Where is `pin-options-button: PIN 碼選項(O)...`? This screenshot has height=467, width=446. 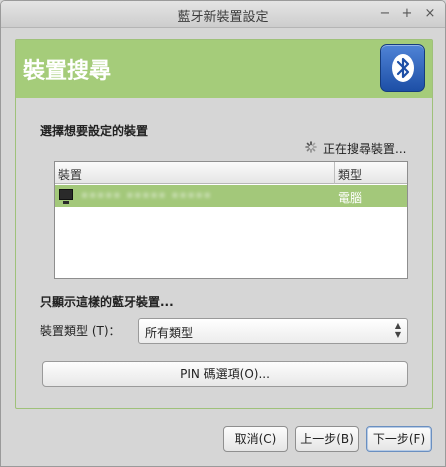
pin-options-button: PIN 碼選項(O)... is located at coordinates (225, 374).